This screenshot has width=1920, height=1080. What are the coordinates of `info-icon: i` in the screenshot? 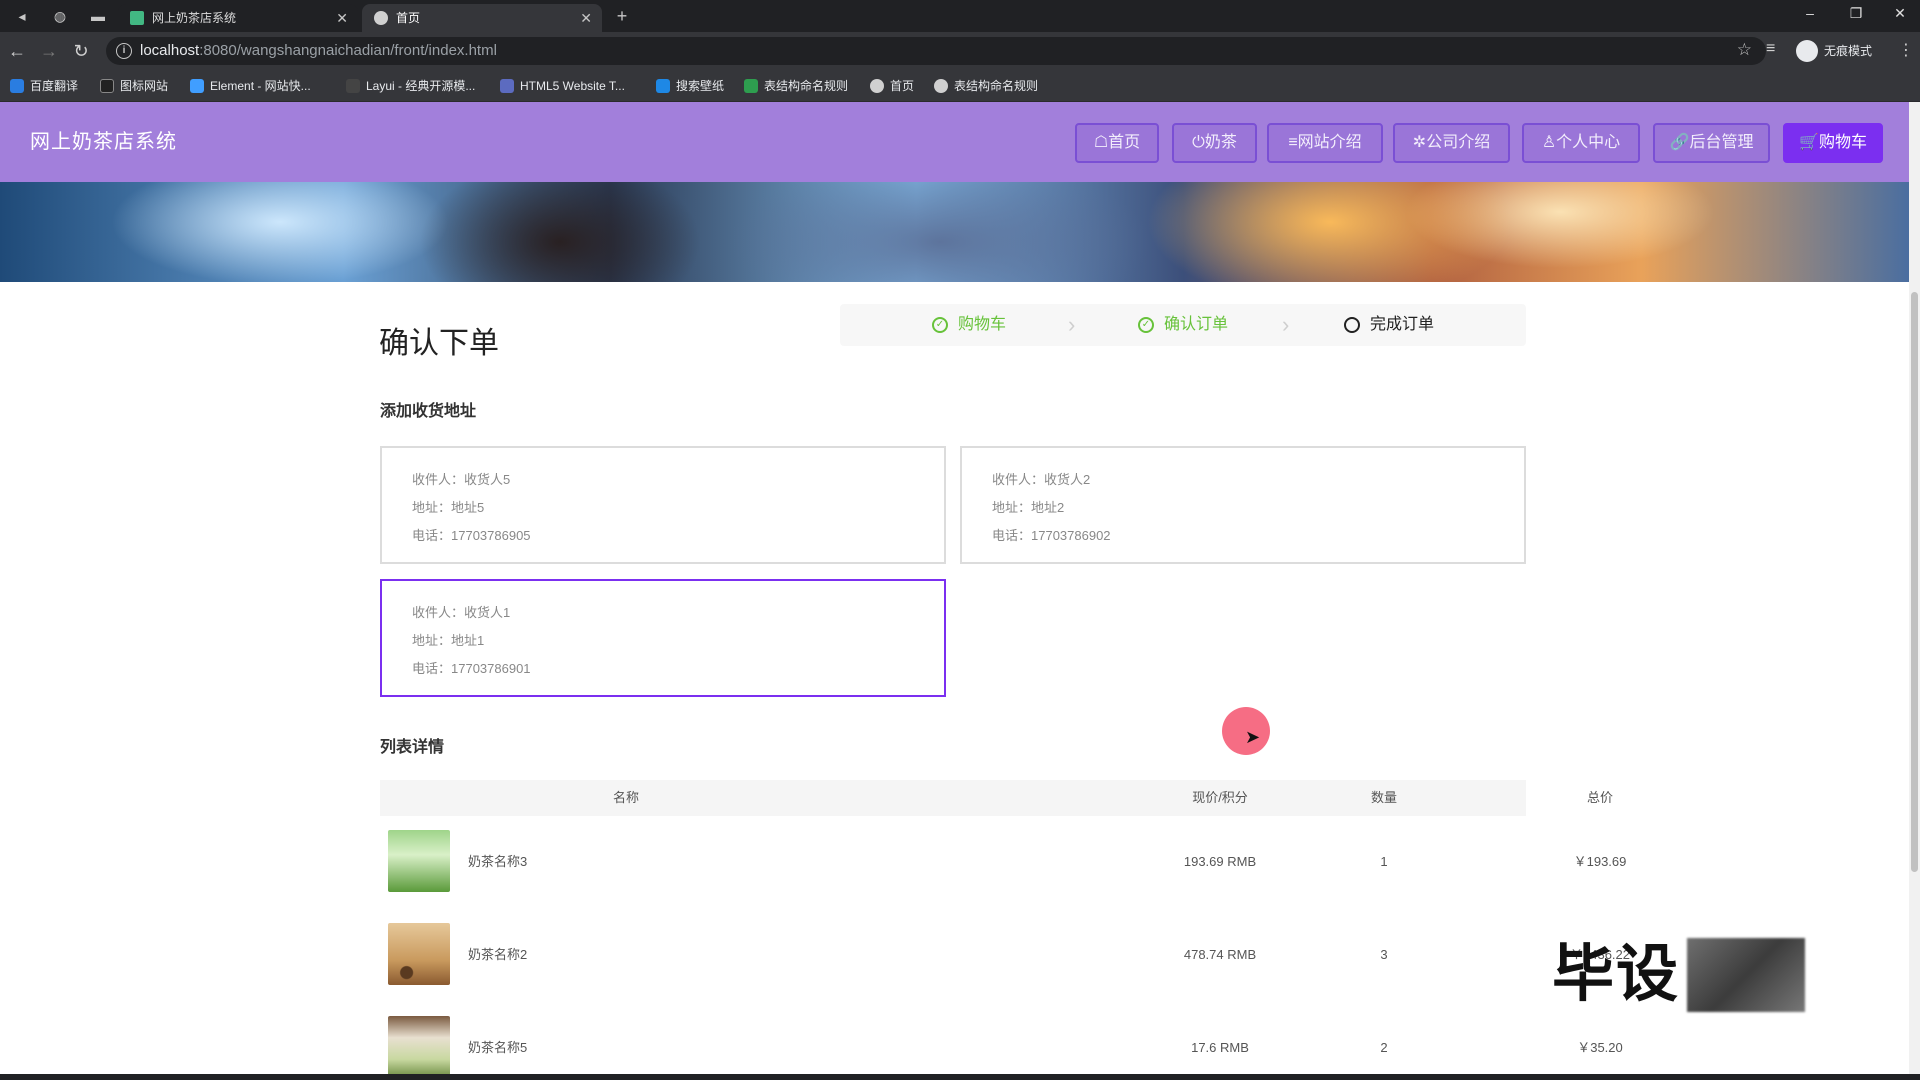 It's located at (124, 51).